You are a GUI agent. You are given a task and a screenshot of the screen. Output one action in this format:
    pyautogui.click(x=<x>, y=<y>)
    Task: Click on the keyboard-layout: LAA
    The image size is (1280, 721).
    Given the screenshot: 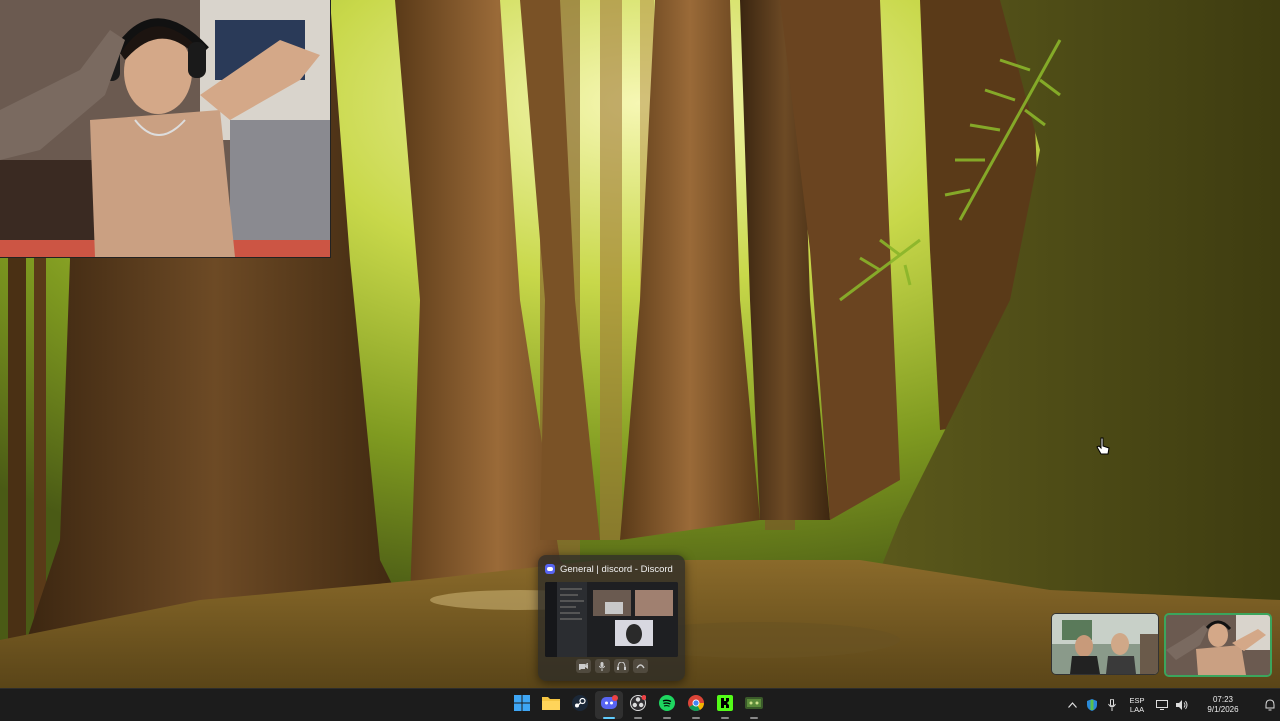 What is the action you would take?
    pyautogui.click(x=1137, y=709)
    